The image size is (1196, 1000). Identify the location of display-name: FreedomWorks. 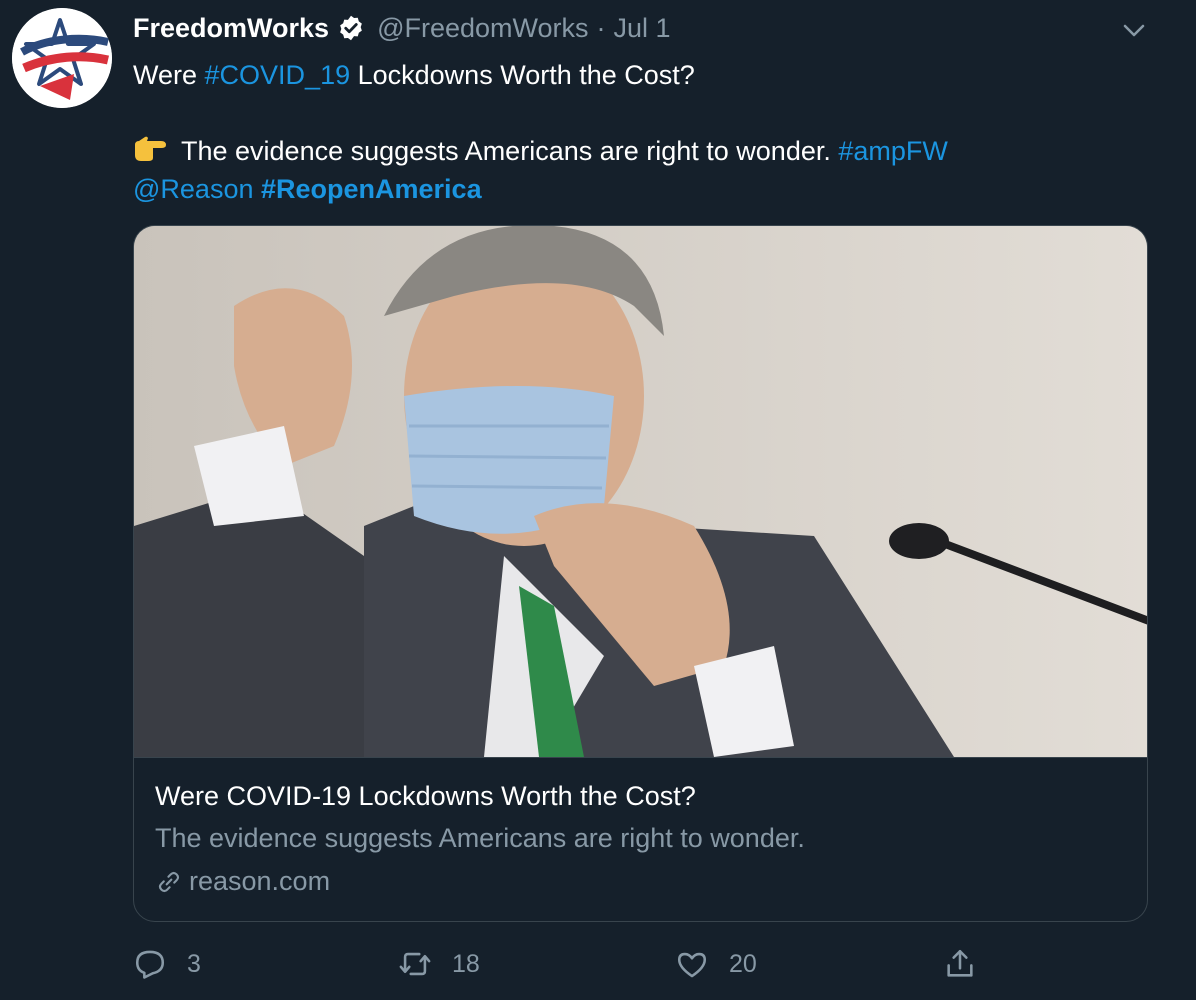
(231, 28).